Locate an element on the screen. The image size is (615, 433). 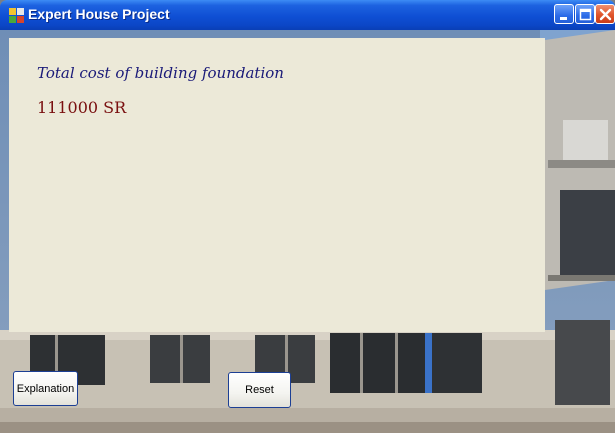
maximize-icon is located at coordinates (585, 14).